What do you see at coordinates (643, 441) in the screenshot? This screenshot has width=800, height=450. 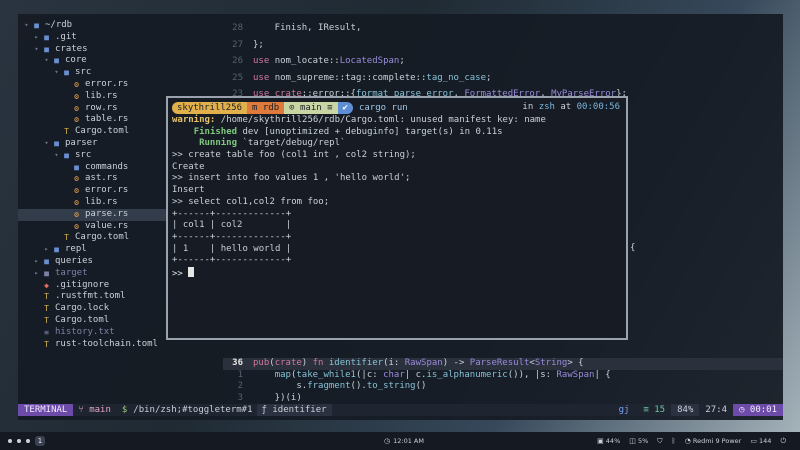 I see `disk-usage-value: 5%` at bounding box center [643, 441].